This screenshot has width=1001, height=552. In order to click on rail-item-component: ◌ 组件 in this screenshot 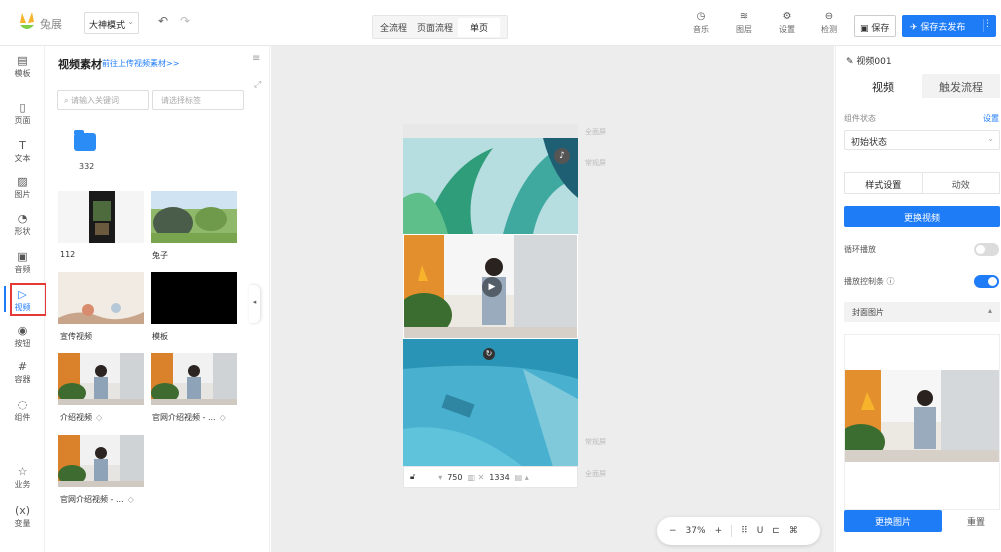, I will do `click(22, 410)`.